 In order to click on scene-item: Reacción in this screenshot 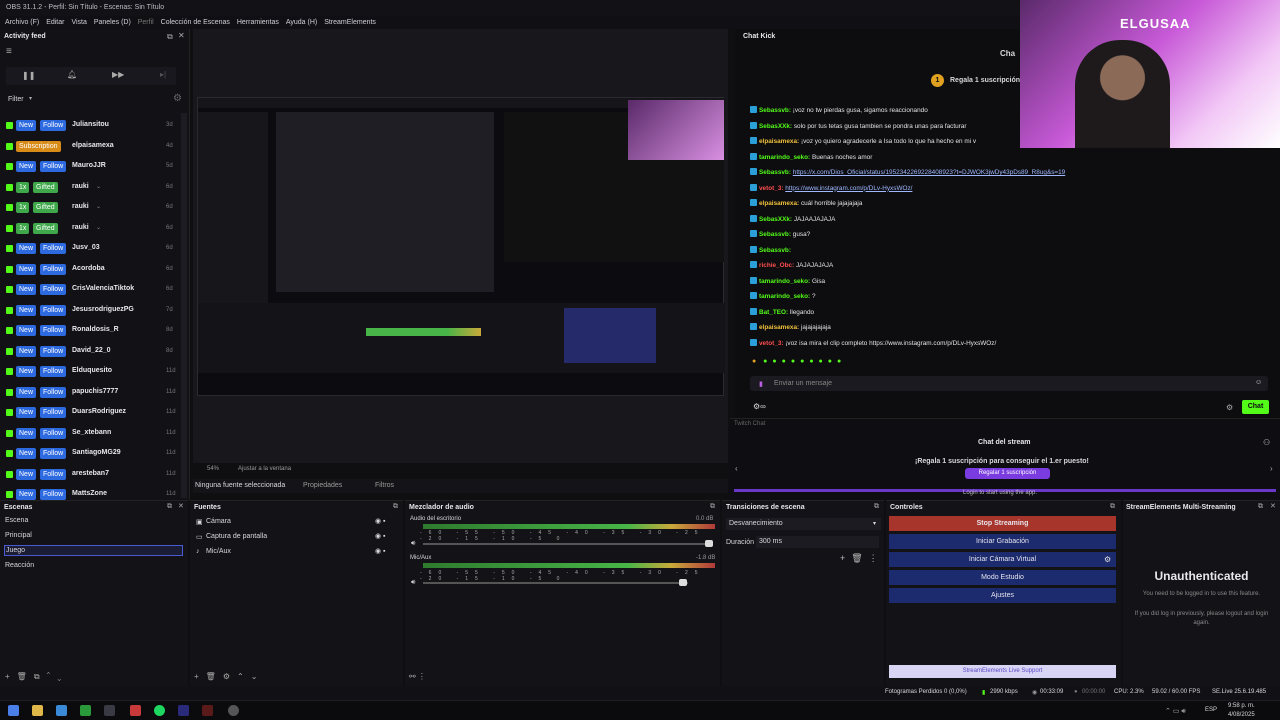, I will do `click(19, 565)`.